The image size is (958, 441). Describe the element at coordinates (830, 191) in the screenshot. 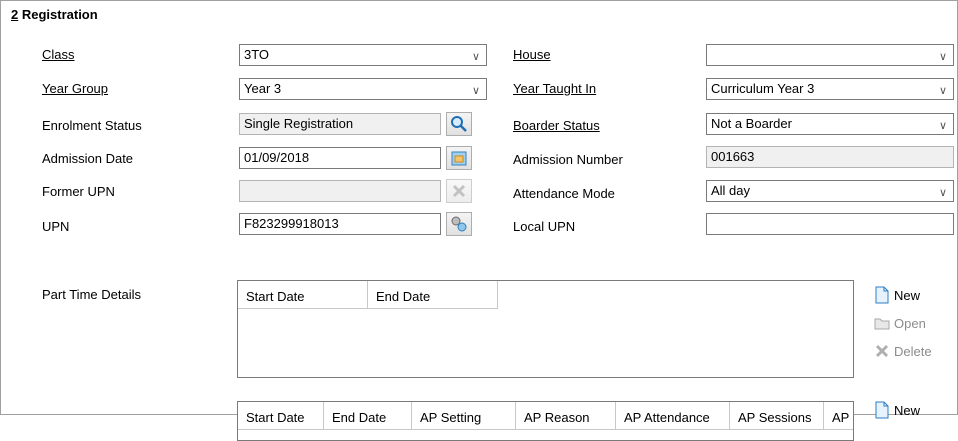

I see `attendance-mode-combo: All day ∨` at that location.